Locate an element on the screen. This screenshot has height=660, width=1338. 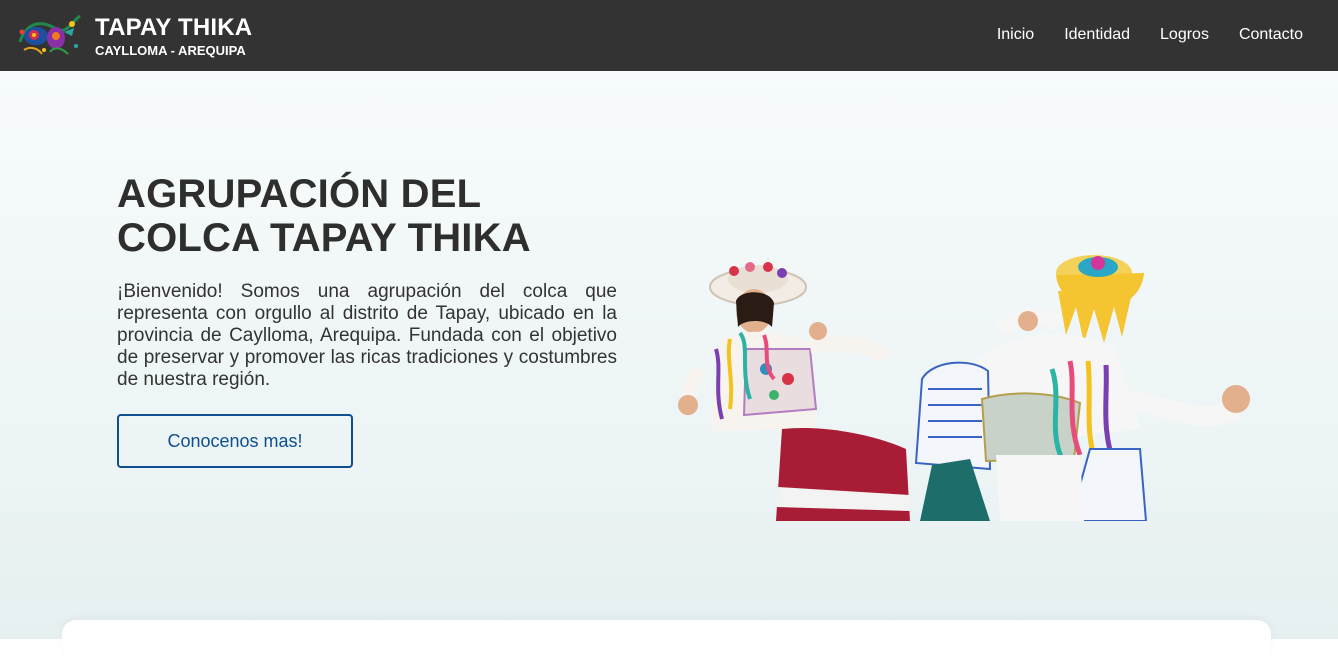
nav-link-logros: Logros is located at coordinates (1184, 35).